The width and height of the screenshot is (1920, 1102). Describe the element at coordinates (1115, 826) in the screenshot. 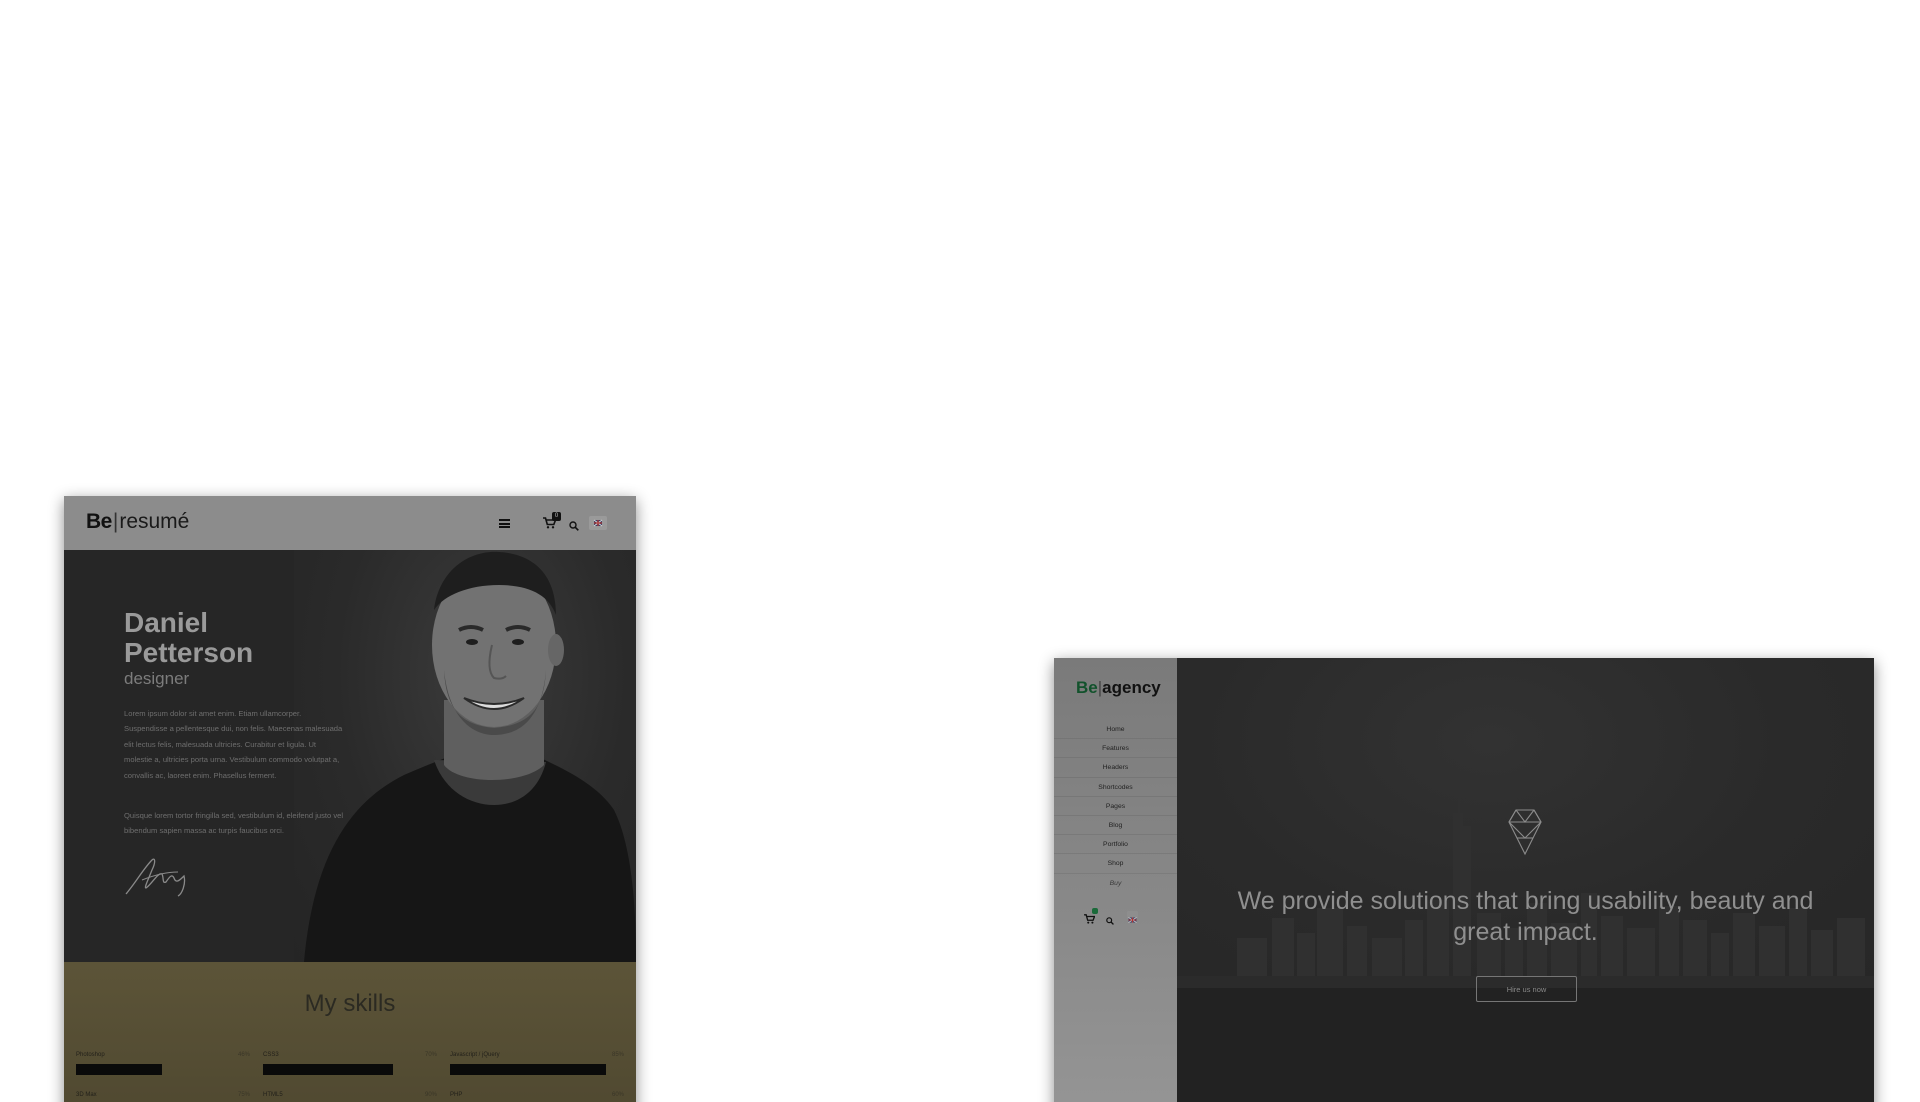

I see `nav-item-blog: Blog` at that location.